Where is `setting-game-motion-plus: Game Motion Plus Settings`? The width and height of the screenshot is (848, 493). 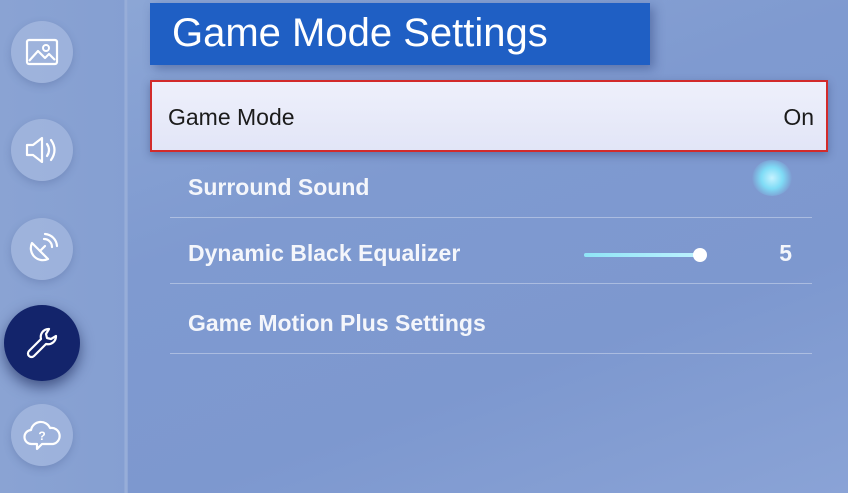
setting-game-motion-plus: Game Motion Plus Settings is located at coordinates (491, 322).